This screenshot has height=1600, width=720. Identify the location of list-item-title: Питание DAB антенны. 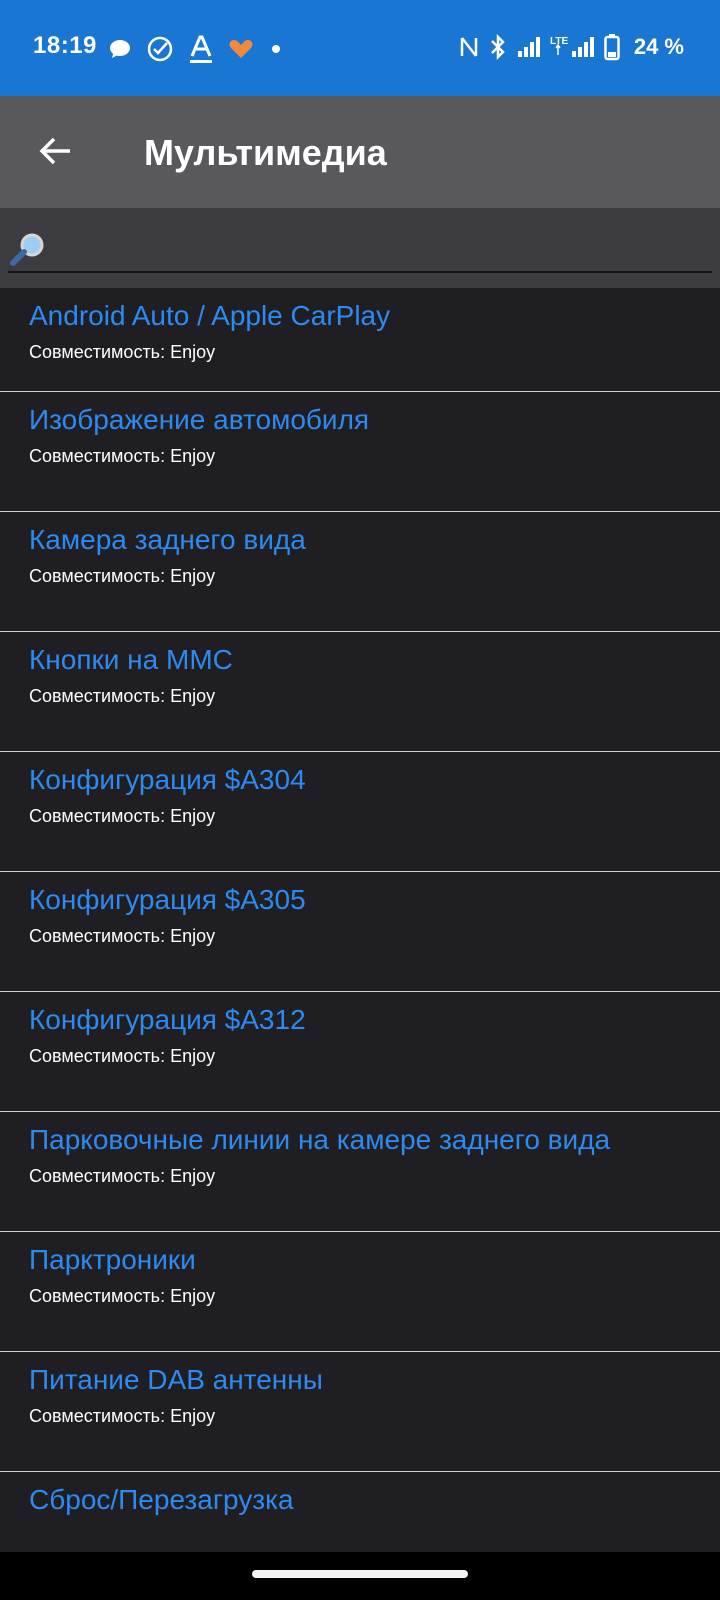
(176, 1379).